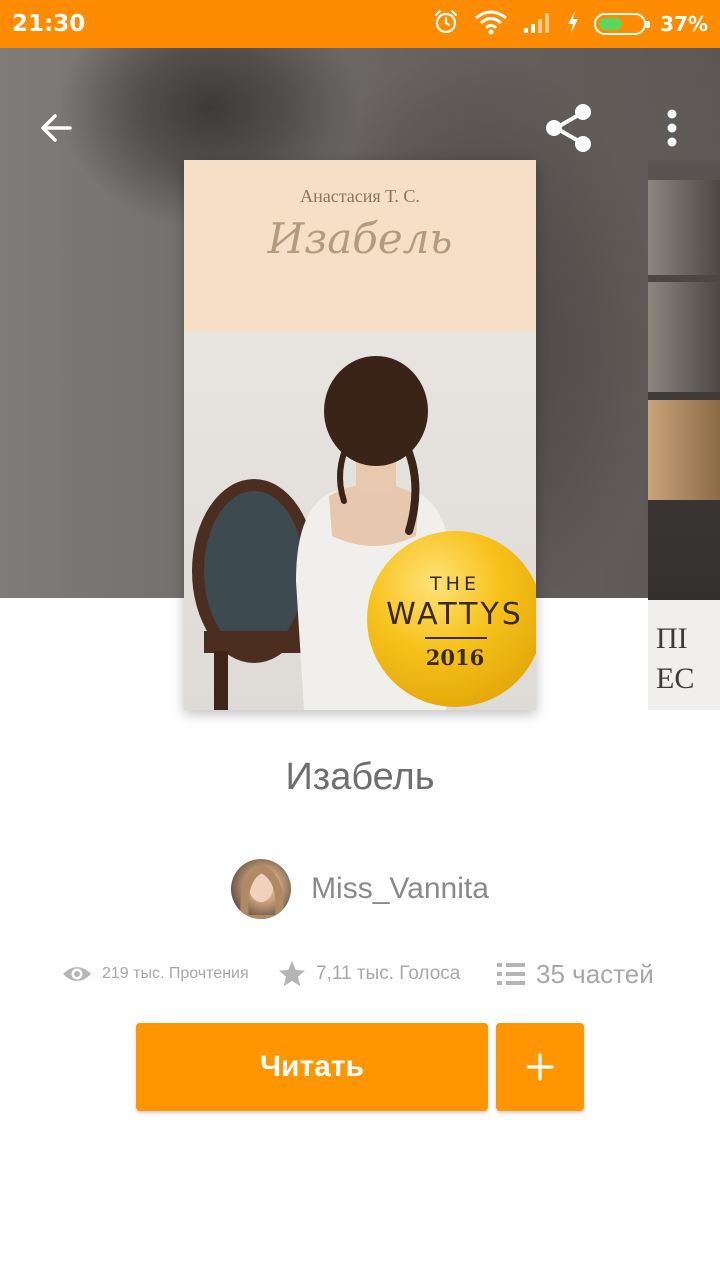 The height and width of the screenshot is (1280, 720). I want to click on share-icon, so click(568, 128).